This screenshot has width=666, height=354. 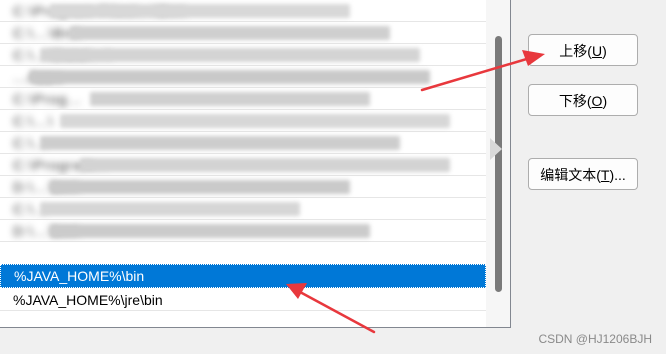 I want to click on move-down-suffix: ), so click(x=605, y=101).